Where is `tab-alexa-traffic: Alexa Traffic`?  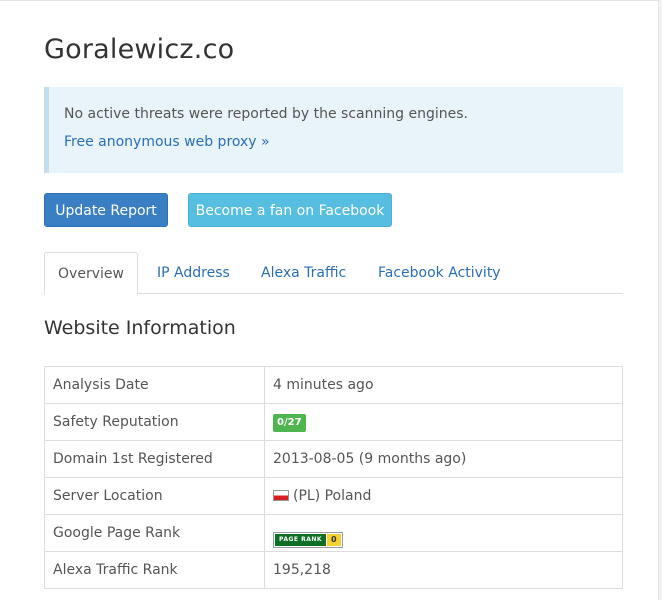 tab-alexa-traffic: Alexa Traffic is located at coordinates (303, 273).